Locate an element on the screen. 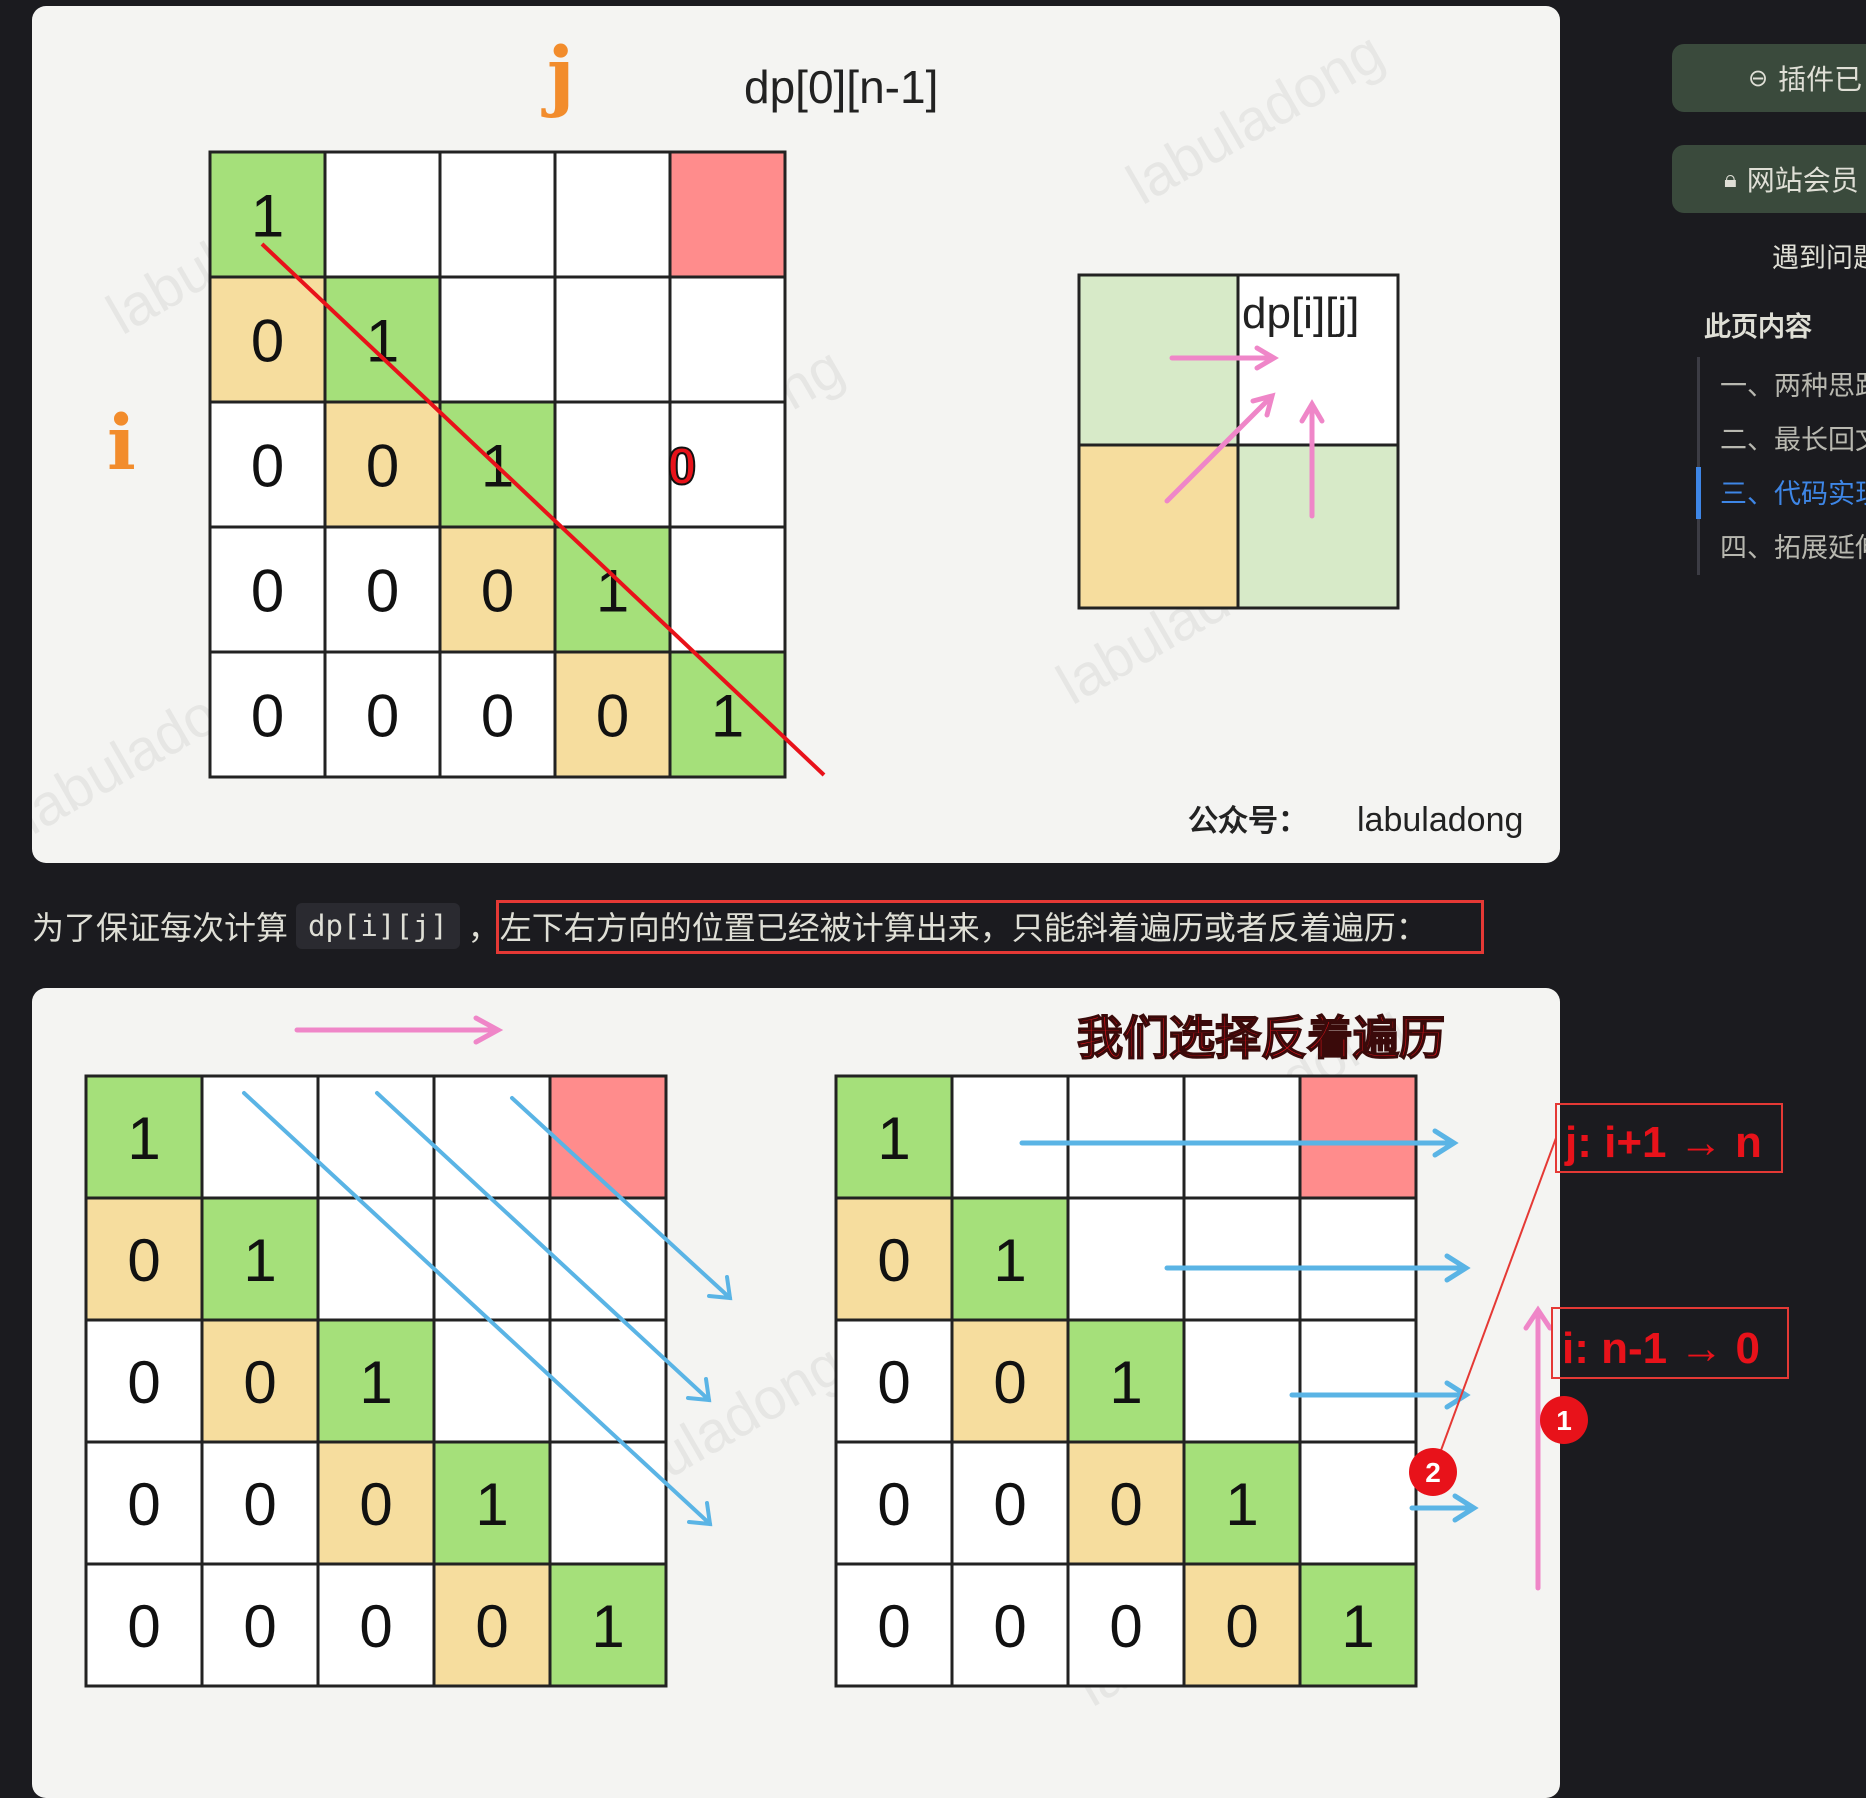  toc-item: 一、两种思路 is located at coordinates (1793, 383).